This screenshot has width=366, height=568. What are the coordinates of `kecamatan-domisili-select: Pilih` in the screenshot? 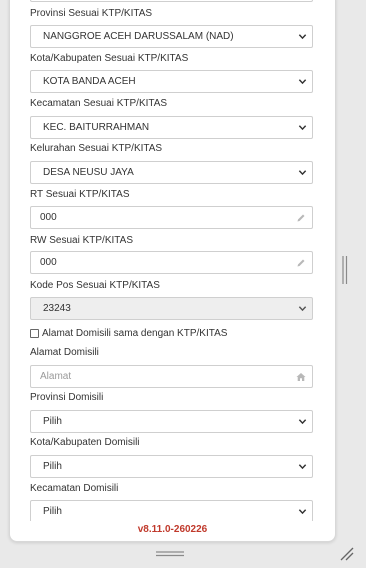 It's located at (171, 510).